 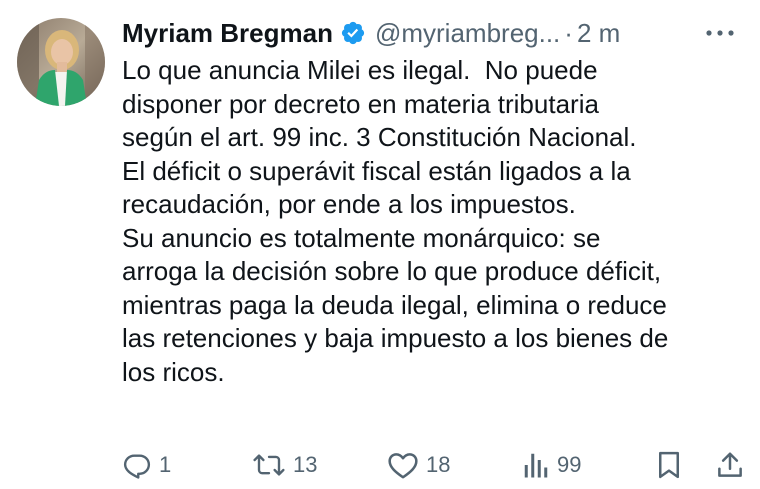 I want to click on tweet-actions: 1 13 18 99, so click(x=380, y=465).